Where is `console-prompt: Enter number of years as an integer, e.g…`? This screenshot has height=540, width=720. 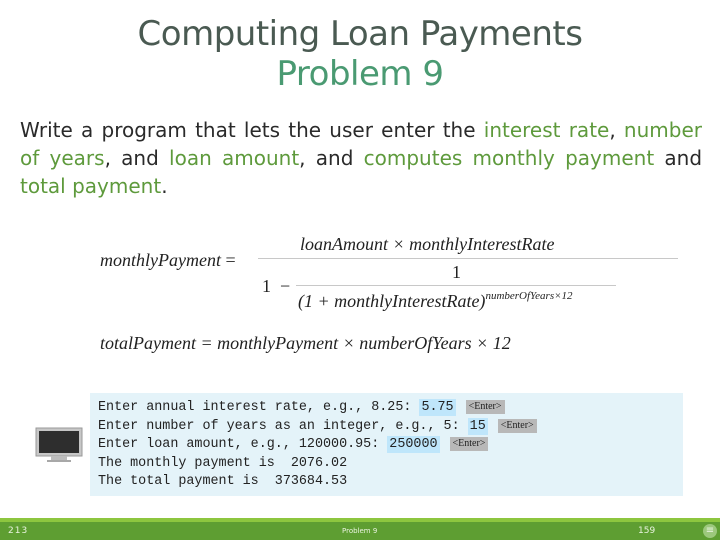
console-prompt: Enter number of years as an integer, e.g… is located at coordinates (283, 426).